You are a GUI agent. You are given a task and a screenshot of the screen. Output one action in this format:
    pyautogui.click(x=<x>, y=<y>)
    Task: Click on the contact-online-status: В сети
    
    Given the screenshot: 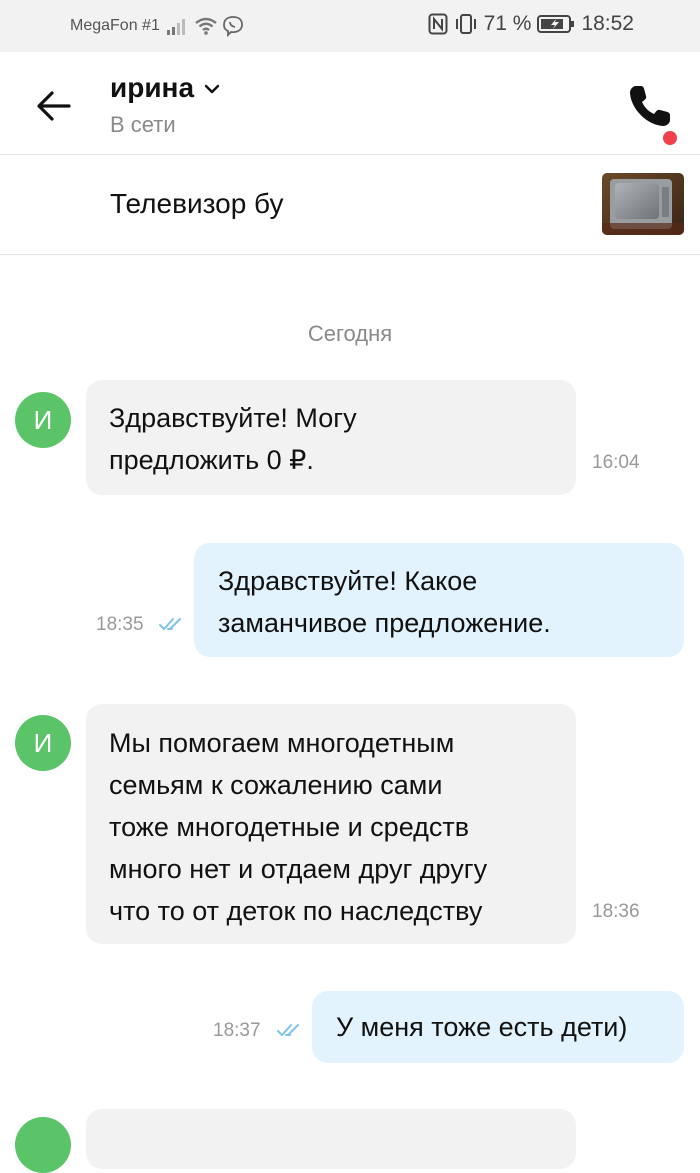 What is the action you would take?
    pyautogui.click(x=143, y=124)
    